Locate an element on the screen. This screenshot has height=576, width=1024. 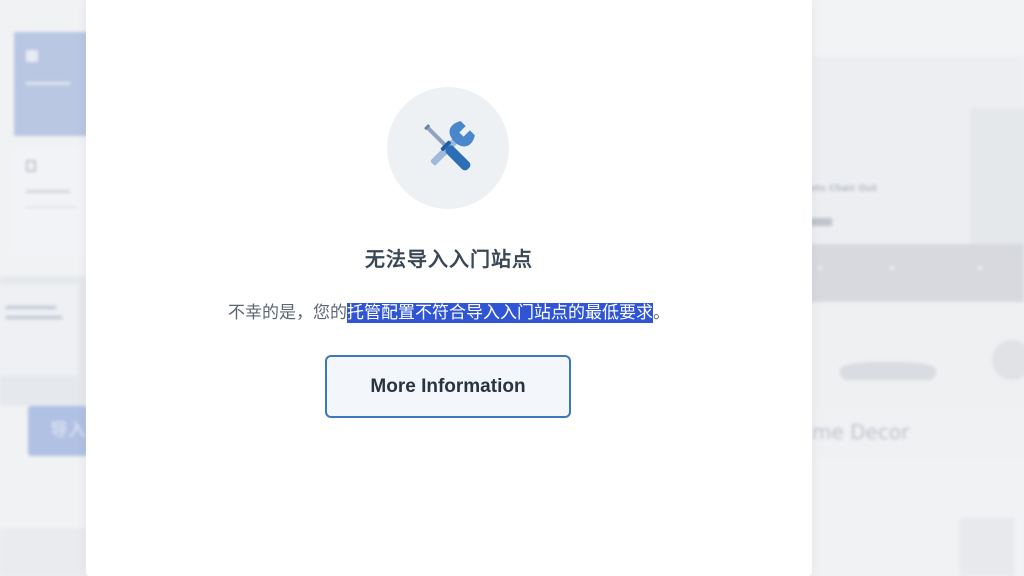
background-chair-image is located at coordinates (997, 176).